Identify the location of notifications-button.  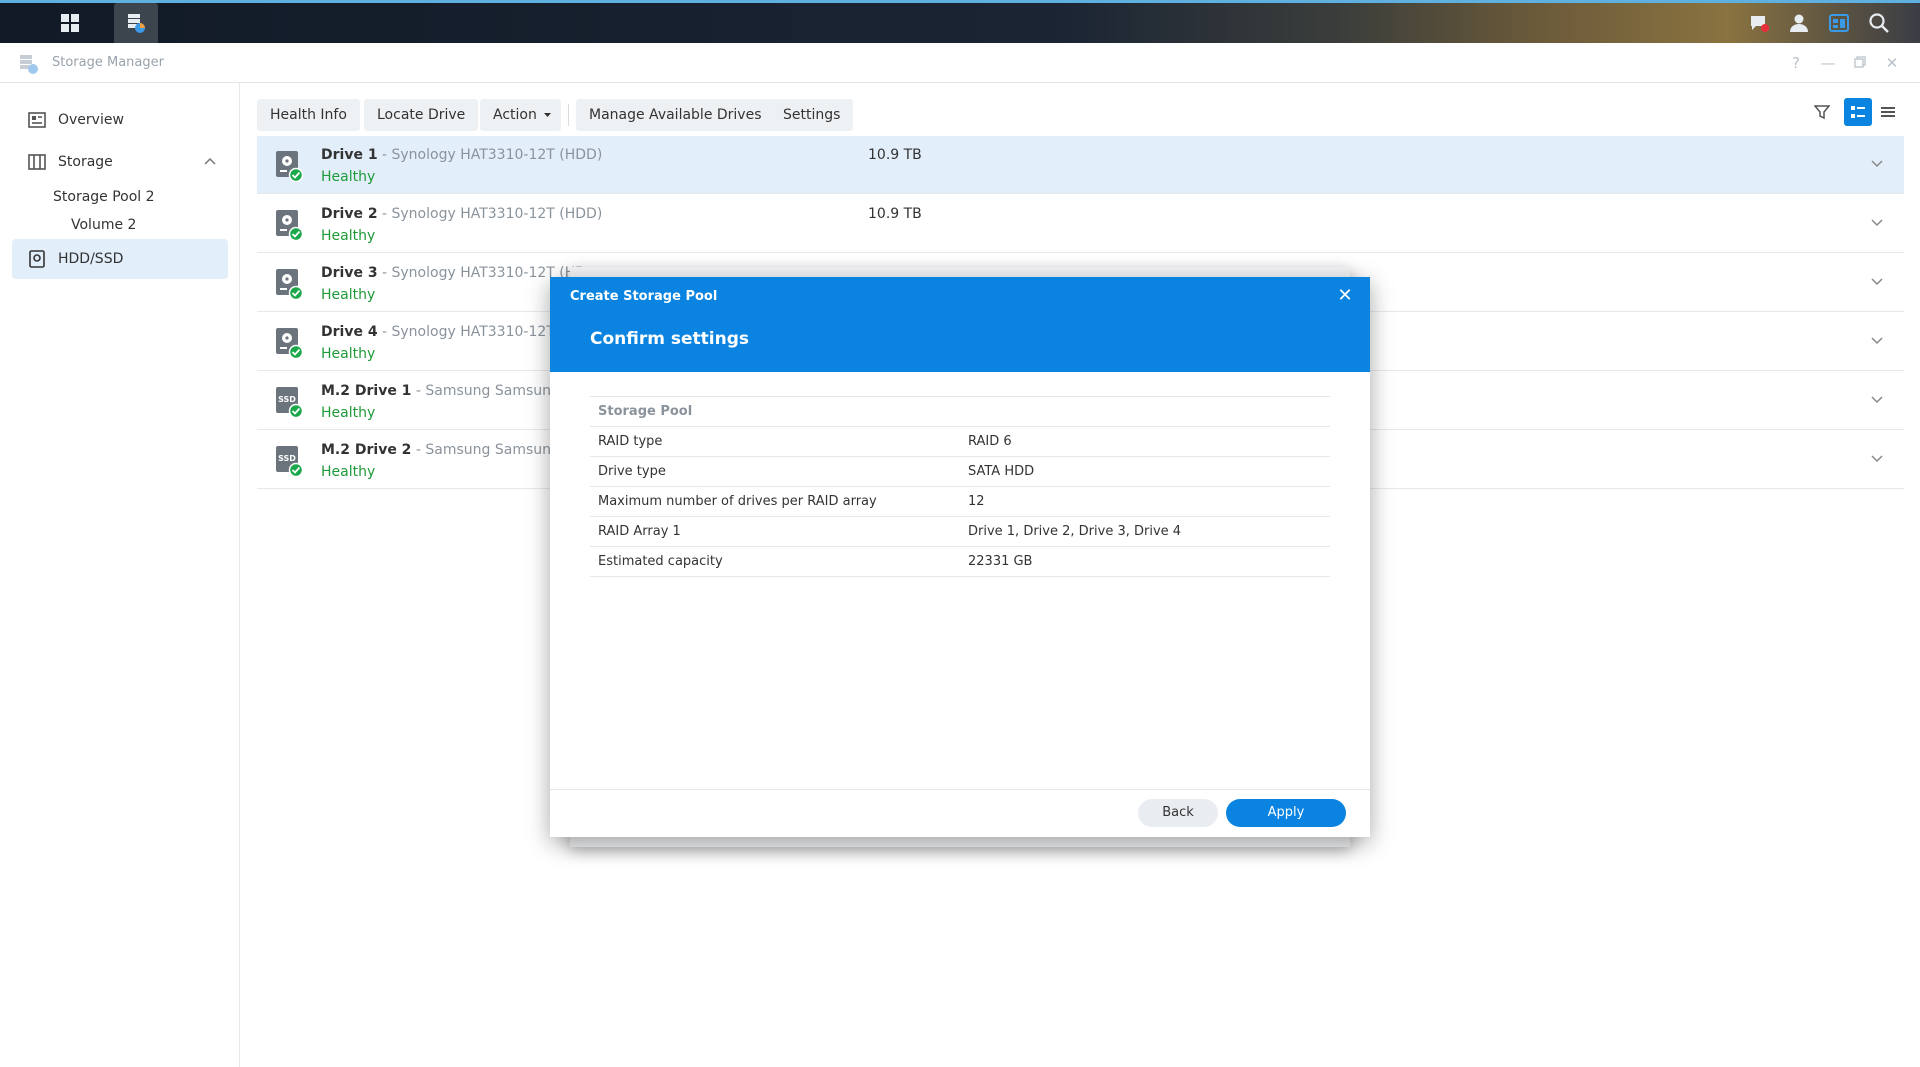
(1759, 23).